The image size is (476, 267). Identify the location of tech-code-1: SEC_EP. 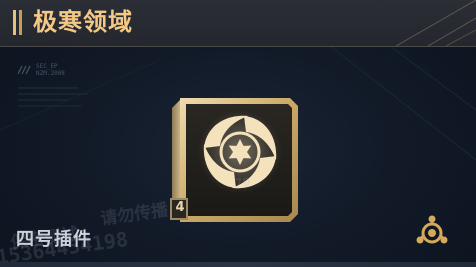
(47, 66).